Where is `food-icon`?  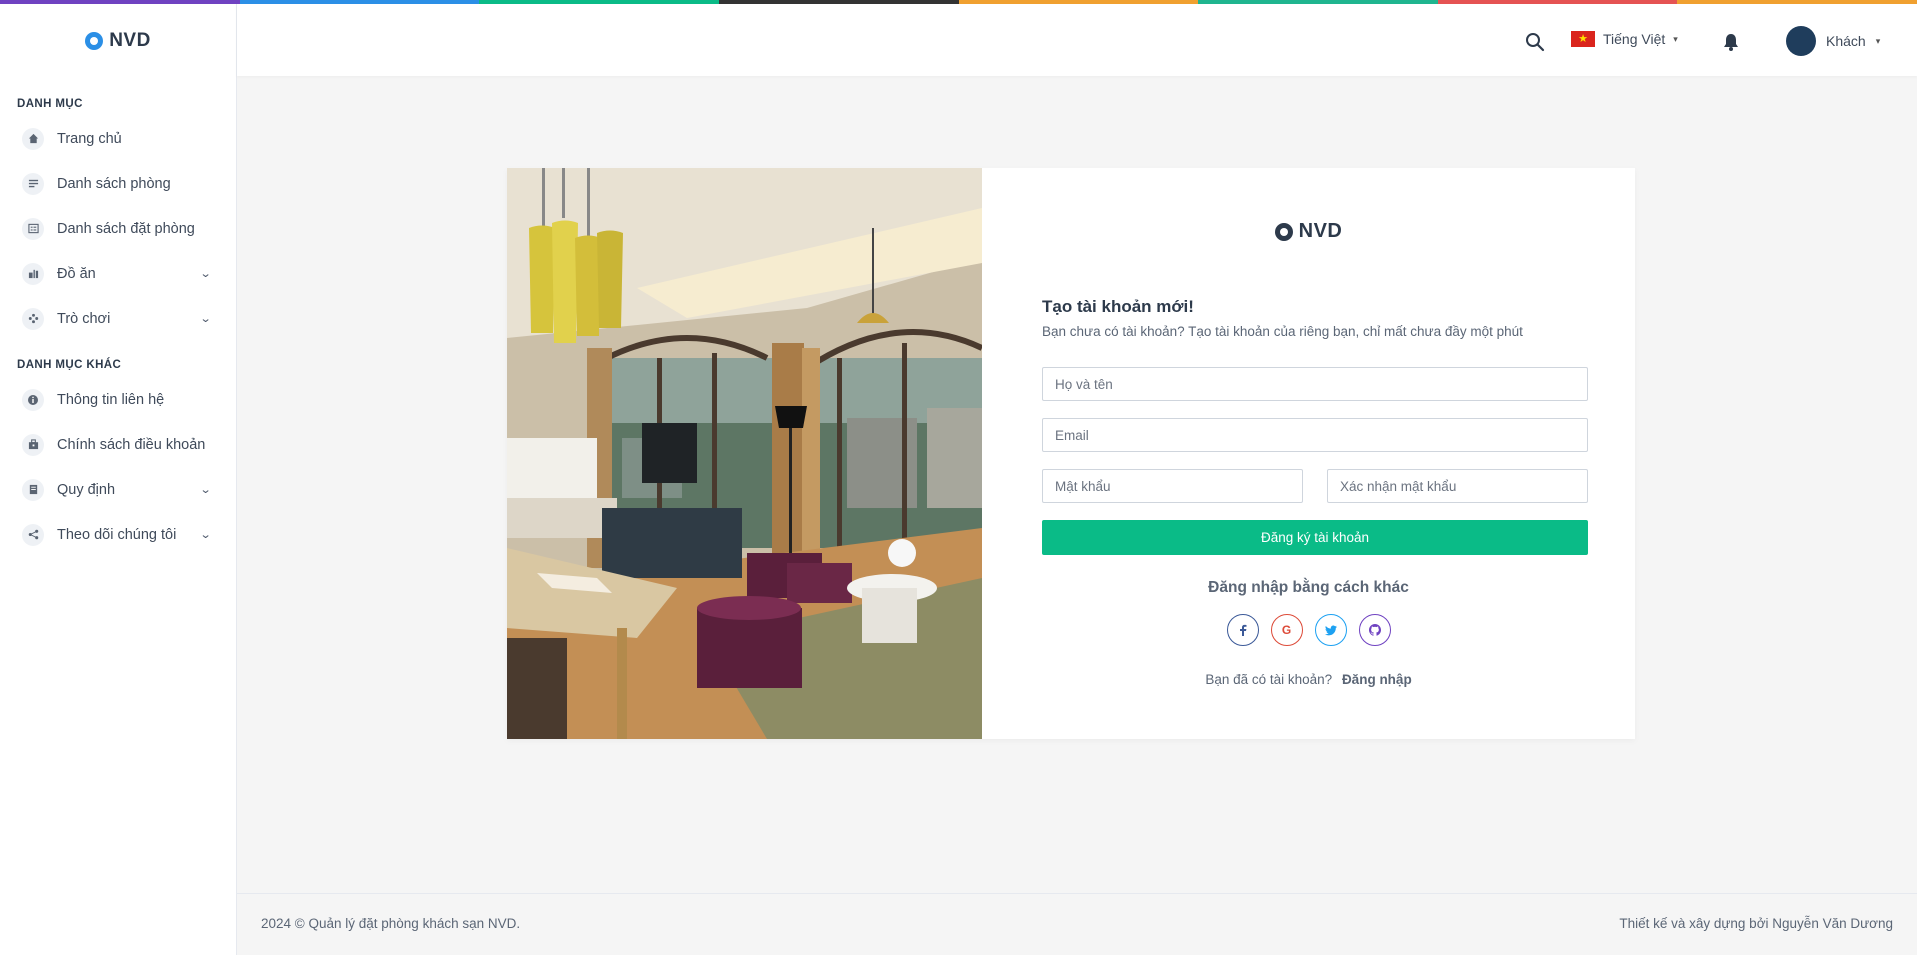 food-icon is located at coordinates (33, 273).